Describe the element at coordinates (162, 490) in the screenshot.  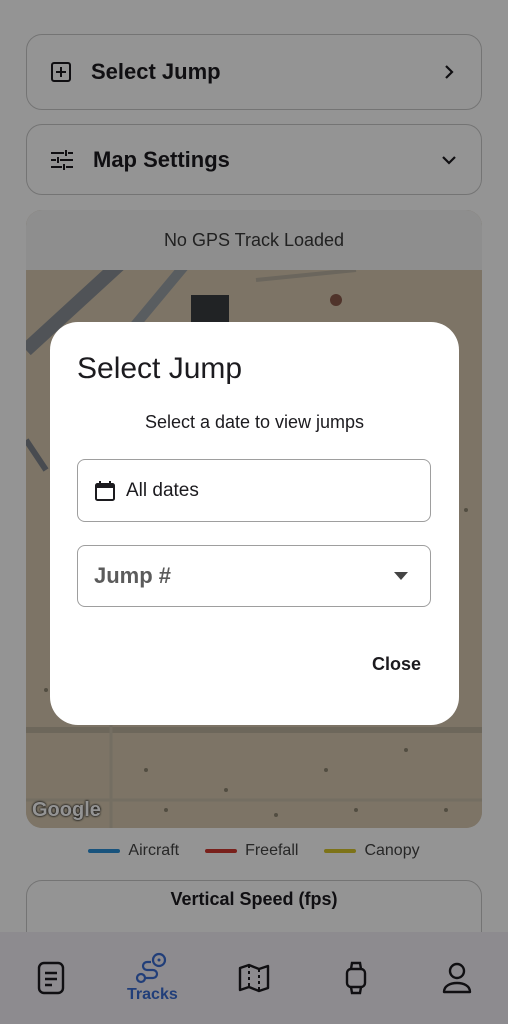
I see `date-picker-value: All dates` at that location.